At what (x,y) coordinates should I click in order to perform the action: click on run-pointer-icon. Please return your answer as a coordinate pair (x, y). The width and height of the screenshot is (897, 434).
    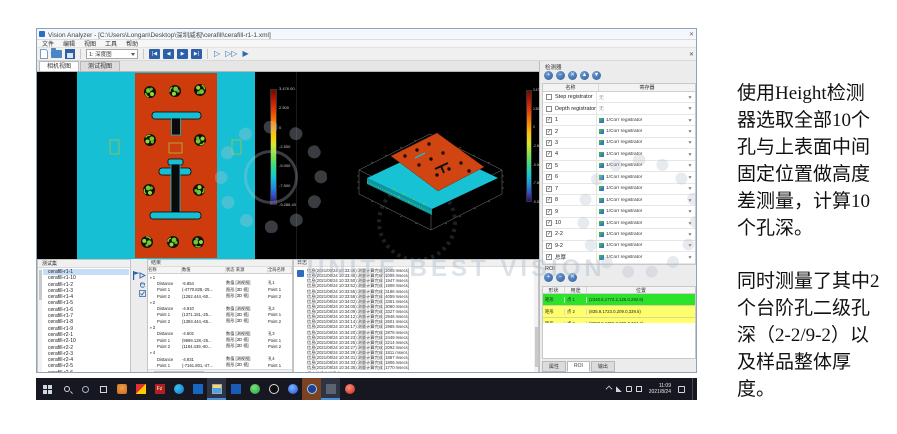
    Looking at the image, I should click on (142, 275).